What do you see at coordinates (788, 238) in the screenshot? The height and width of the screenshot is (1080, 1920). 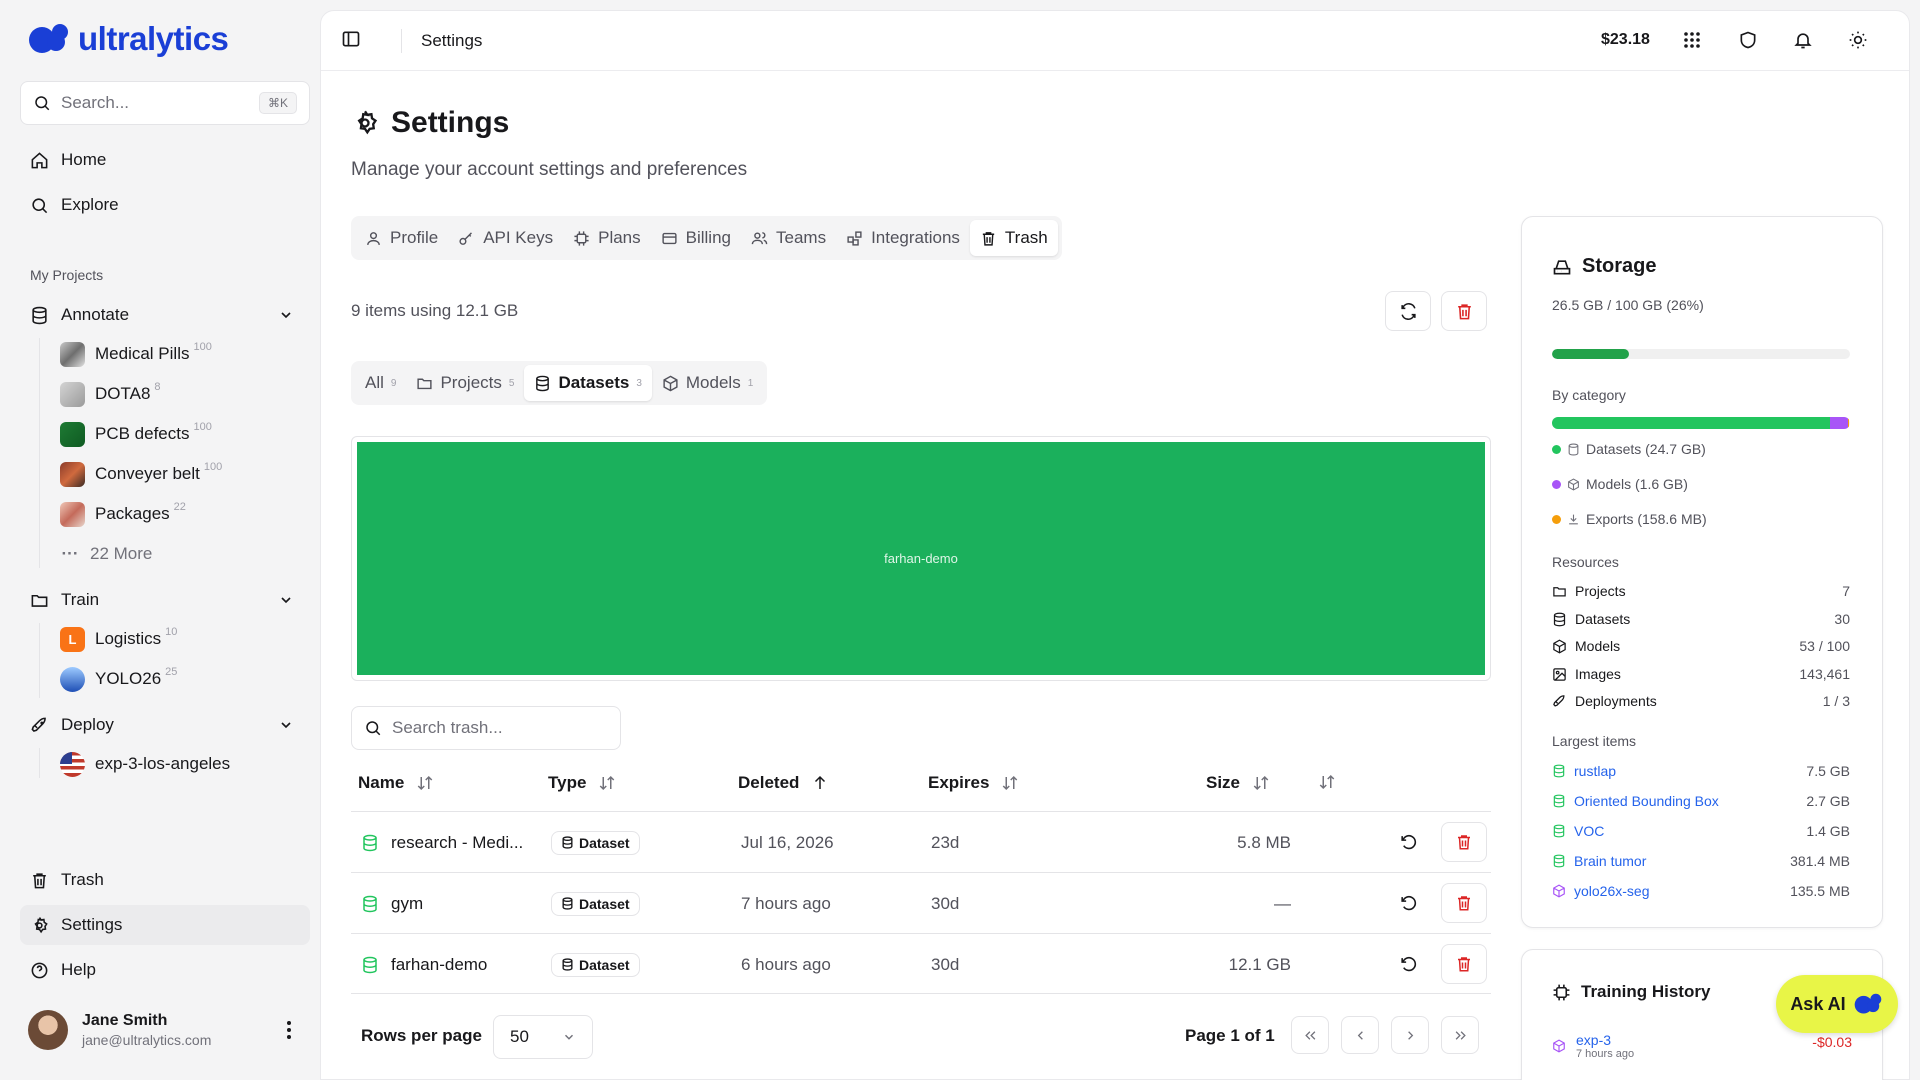 I see `tab-teams: Teams` at bounding box center [788, 238].